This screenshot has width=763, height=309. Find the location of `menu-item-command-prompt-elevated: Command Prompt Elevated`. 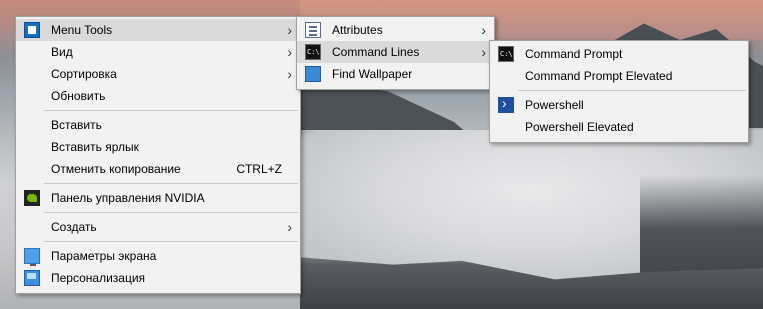

menu-item-command-prompt-elevated: Command Prompt Elevated is located at coordinates (619, 76).